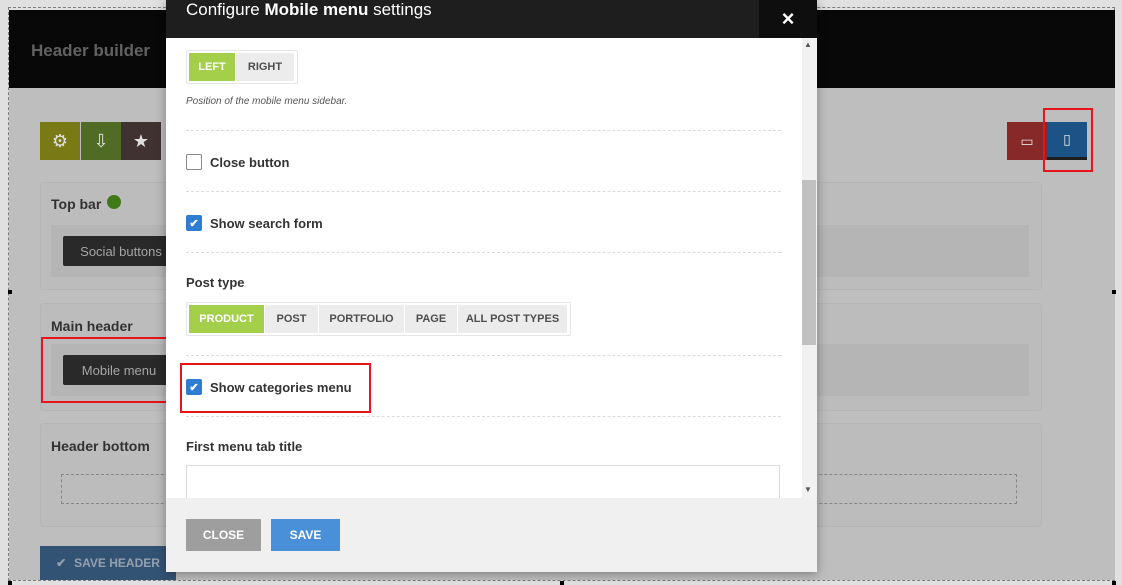 The height and width of the screenshot is (585, 1122). I want to click on scrollbar-thumb, so click(809, 262).